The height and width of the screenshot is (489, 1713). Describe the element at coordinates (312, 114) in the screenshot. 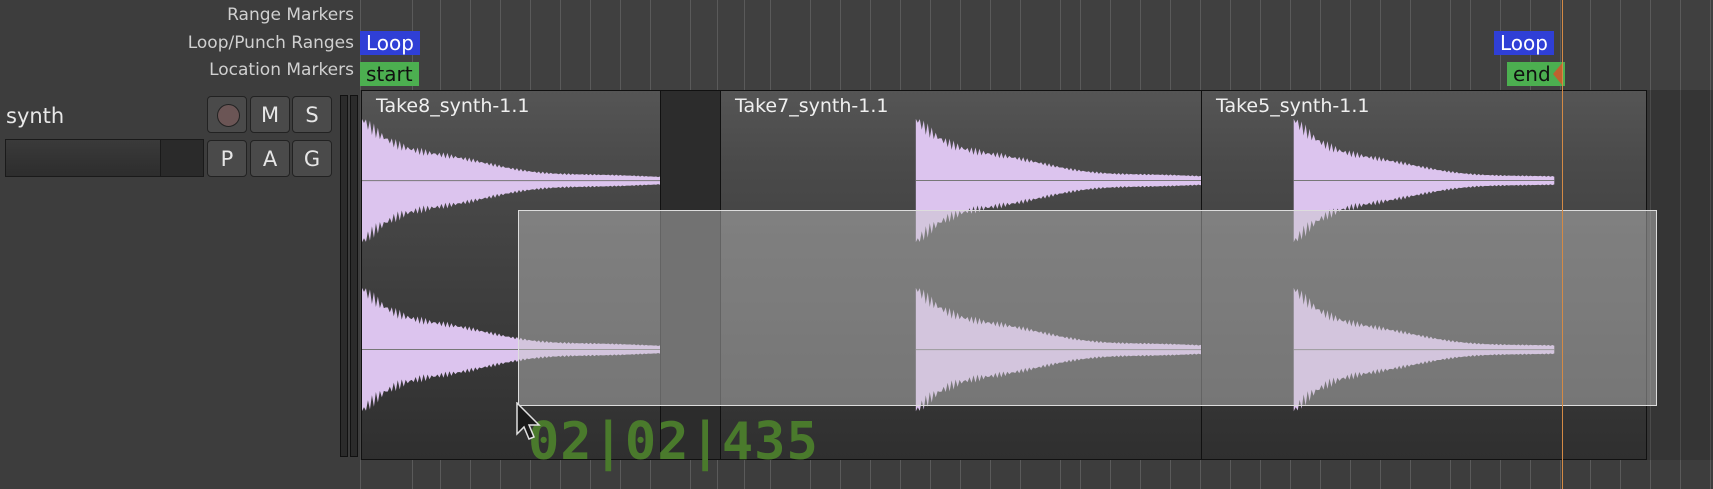

I see `solo-button: S` at that location.